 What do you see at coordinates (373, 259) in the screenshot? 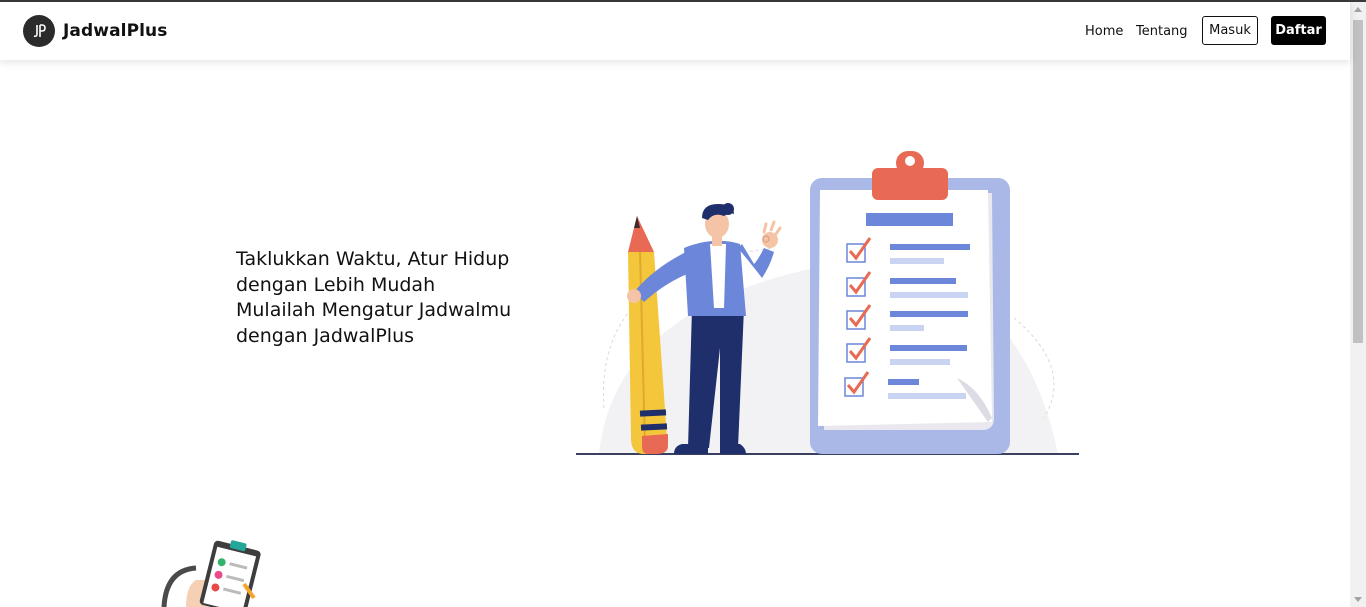
I see `hero-line-1: Taklukkan Waktu, Atur Hidup` at bounding box center [373, 259].